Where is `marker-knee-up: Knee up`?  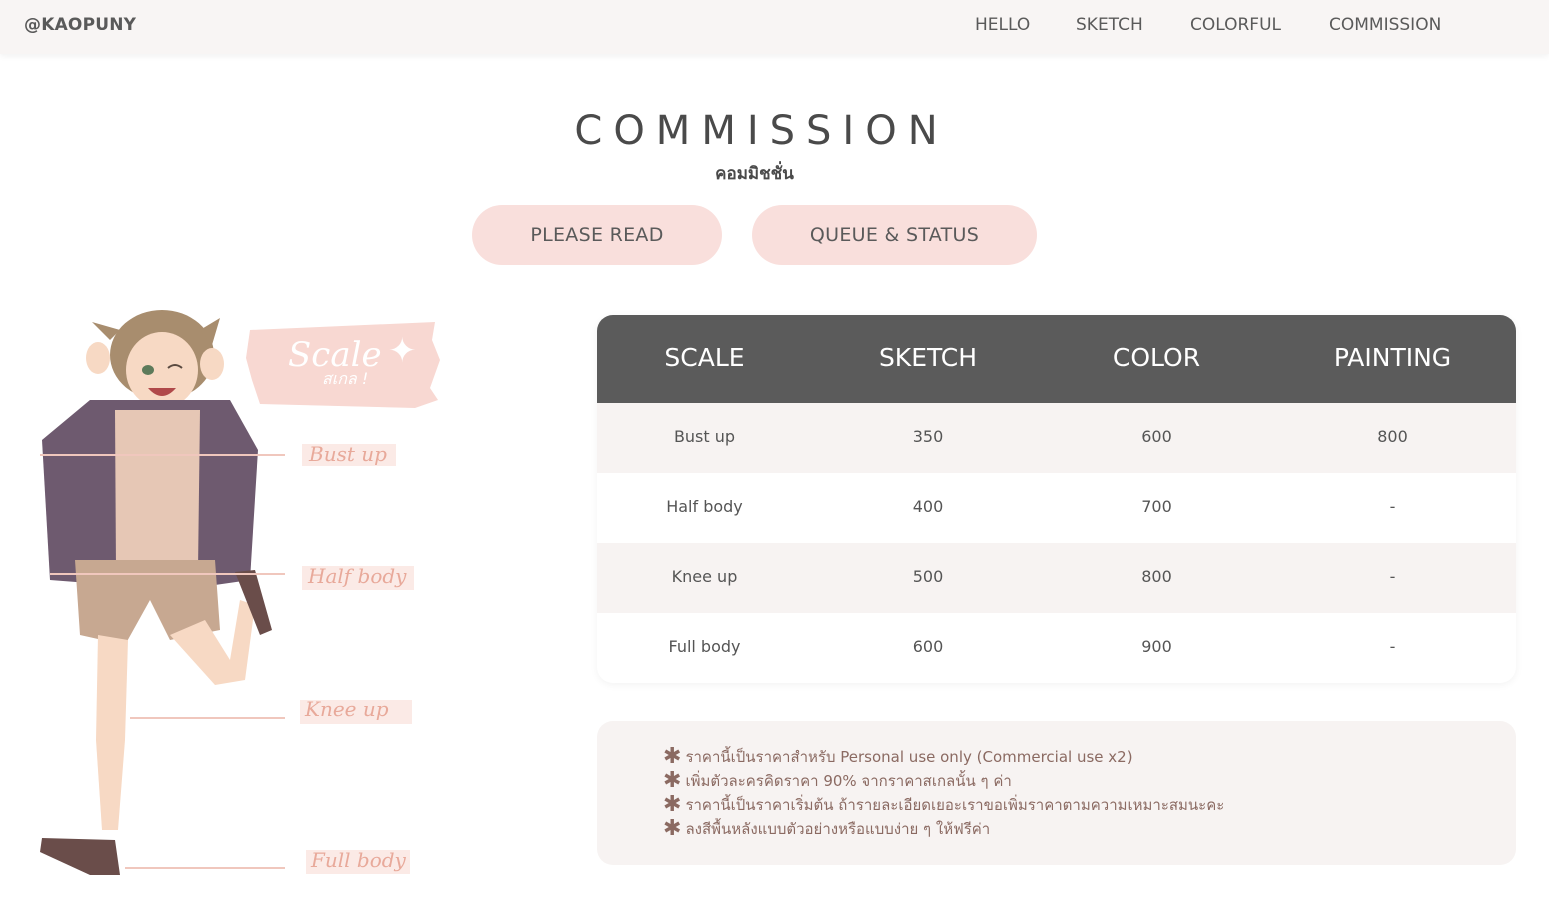
marker-knee-up: Knee up is located at coordinates (346, 709).